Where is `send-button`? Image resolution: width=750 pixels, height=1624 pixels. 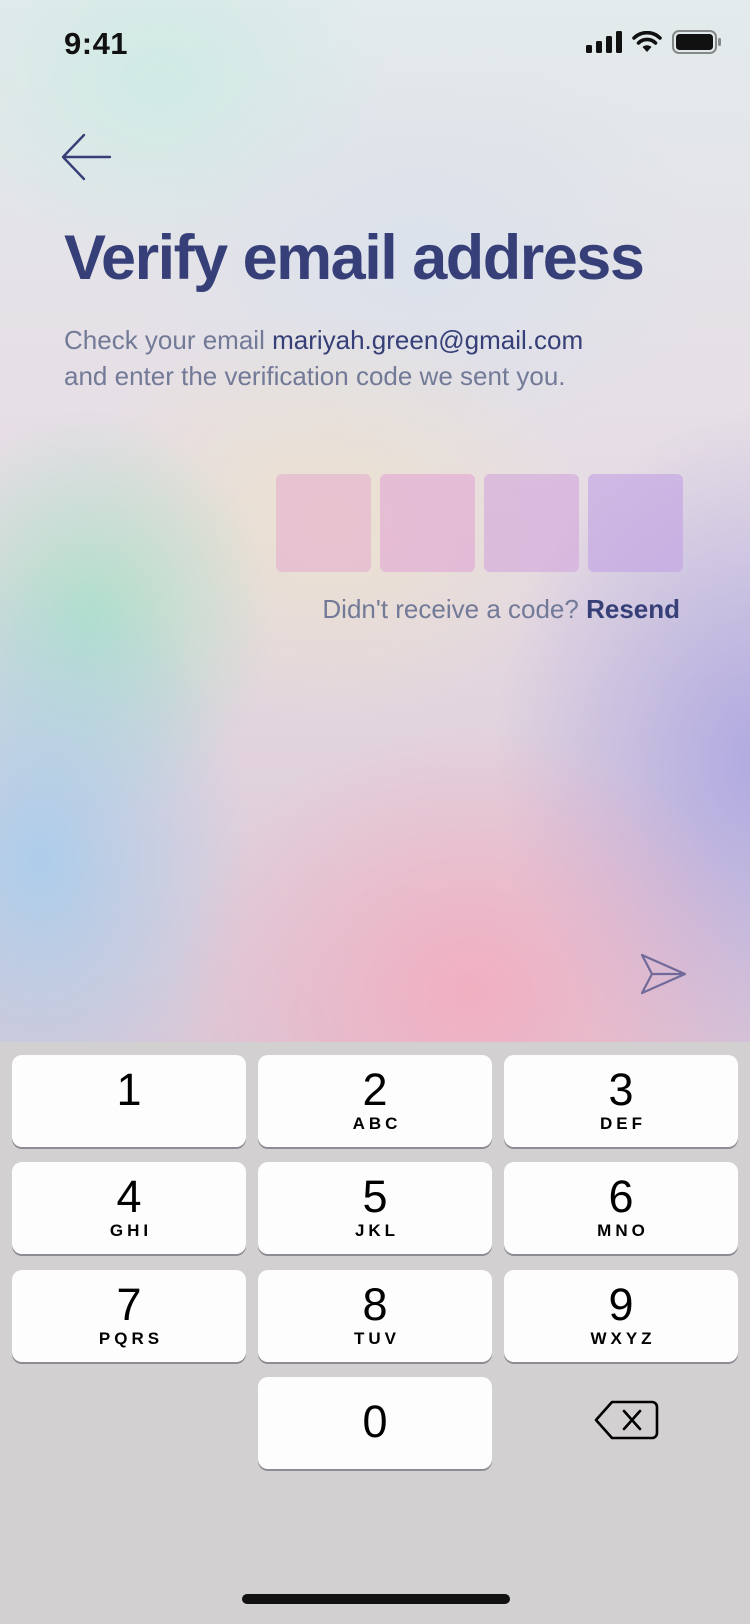 send-button is located at coordinates (664, 974).